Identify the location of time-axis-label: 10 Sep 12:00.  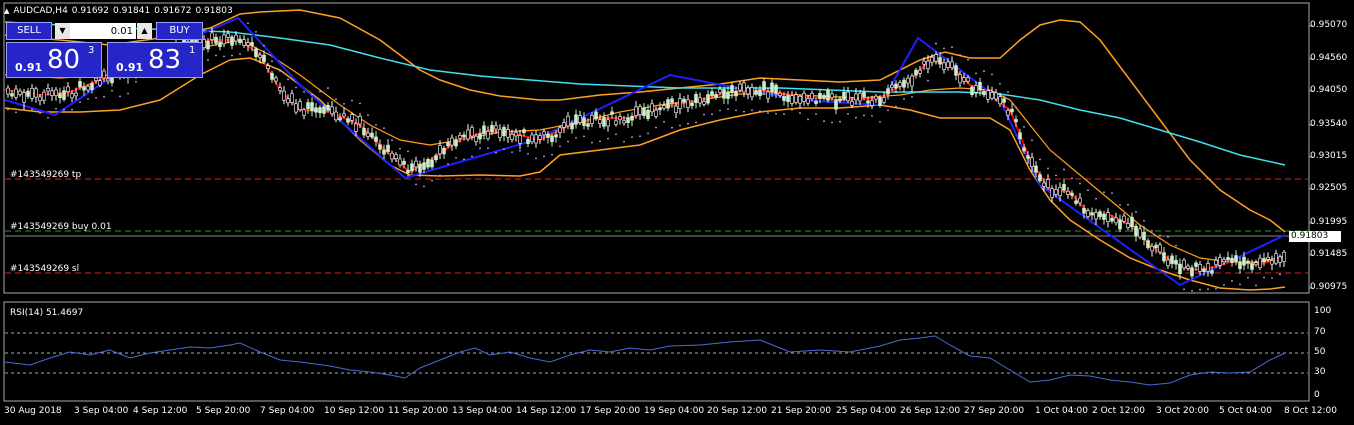
(354, 411).